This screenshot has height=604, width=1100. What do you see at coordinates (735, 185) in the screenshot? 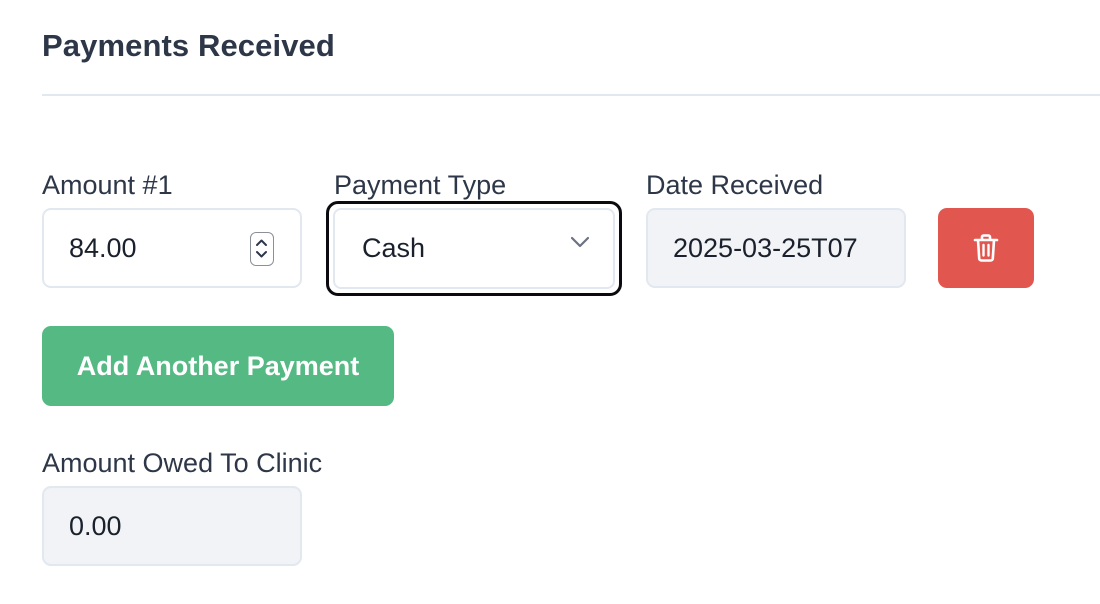
I see `date-received-label: Date Received` at bounding box center [735, 185].